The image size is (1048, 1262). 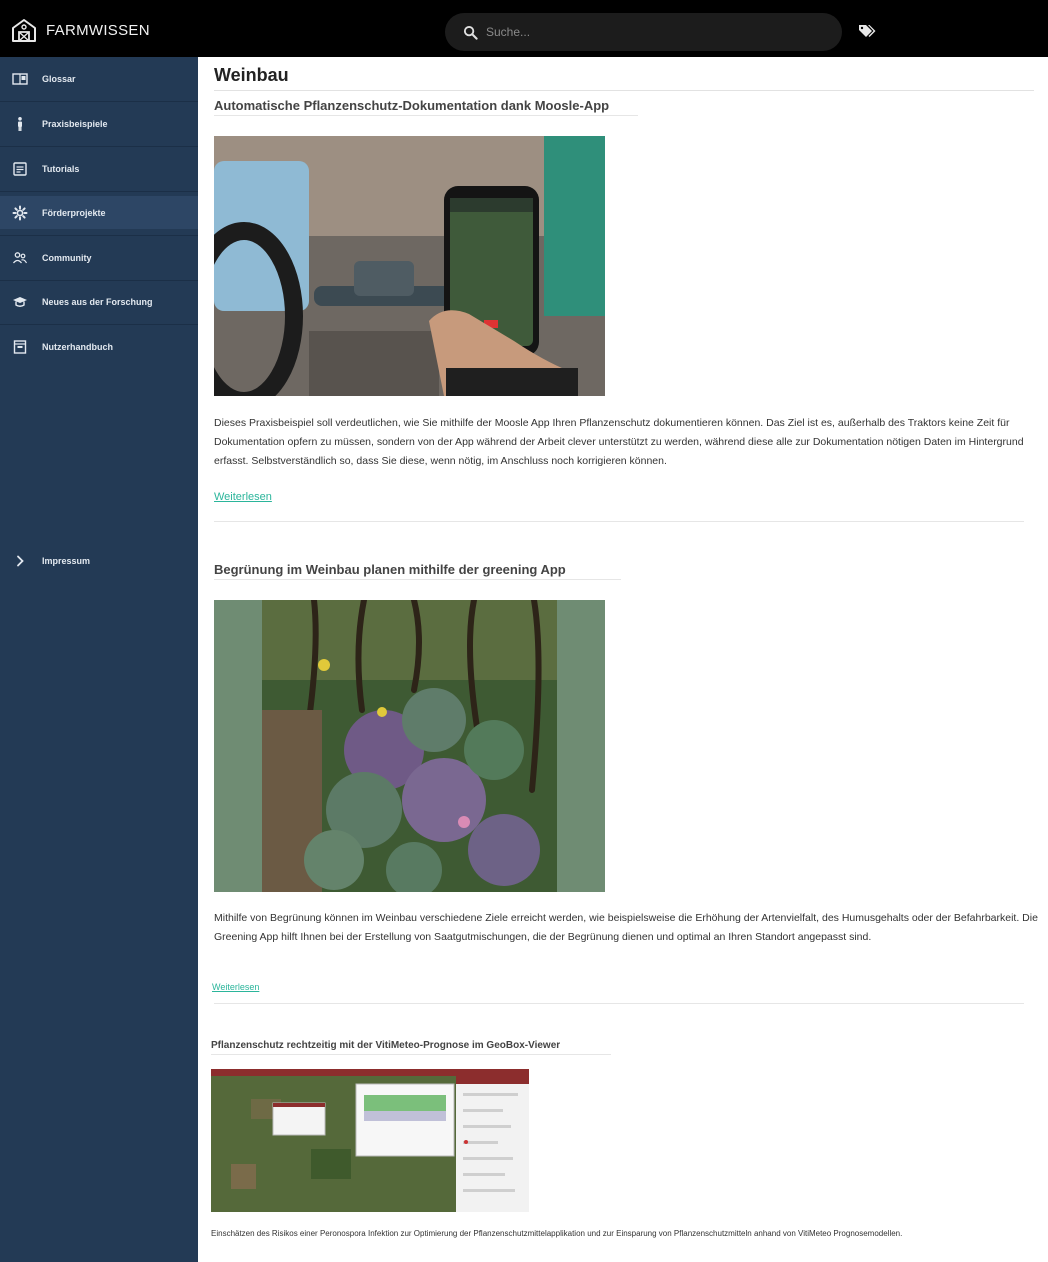 What do you see at coordinates (20, 560) in the screenshot?
I see `chevron-right-icon` at bounding box center [20, 560].